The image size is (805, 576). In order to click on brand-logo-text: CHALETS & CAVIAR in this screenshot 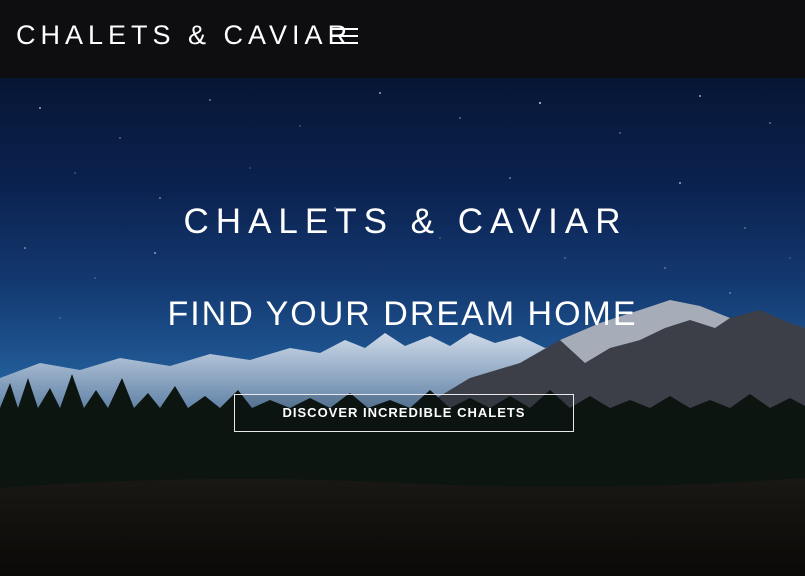, I will do `click(184, 35)`.